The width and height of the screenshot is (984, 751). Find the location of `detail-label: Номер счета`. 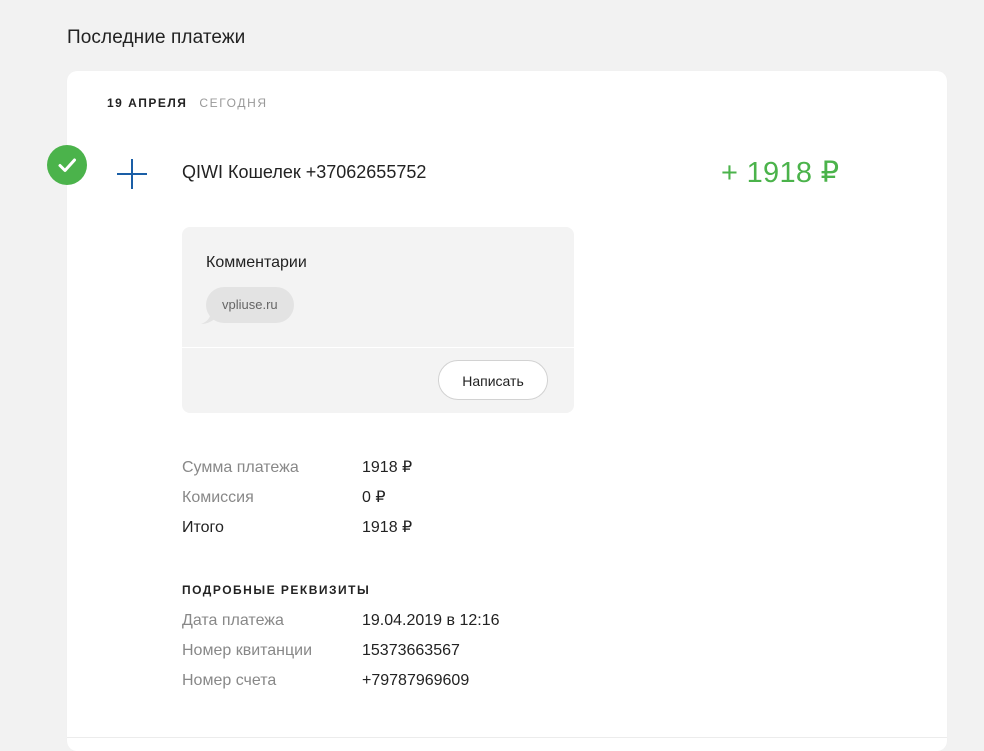

detail-label: Номер счета is located at coordinates (229, 680).